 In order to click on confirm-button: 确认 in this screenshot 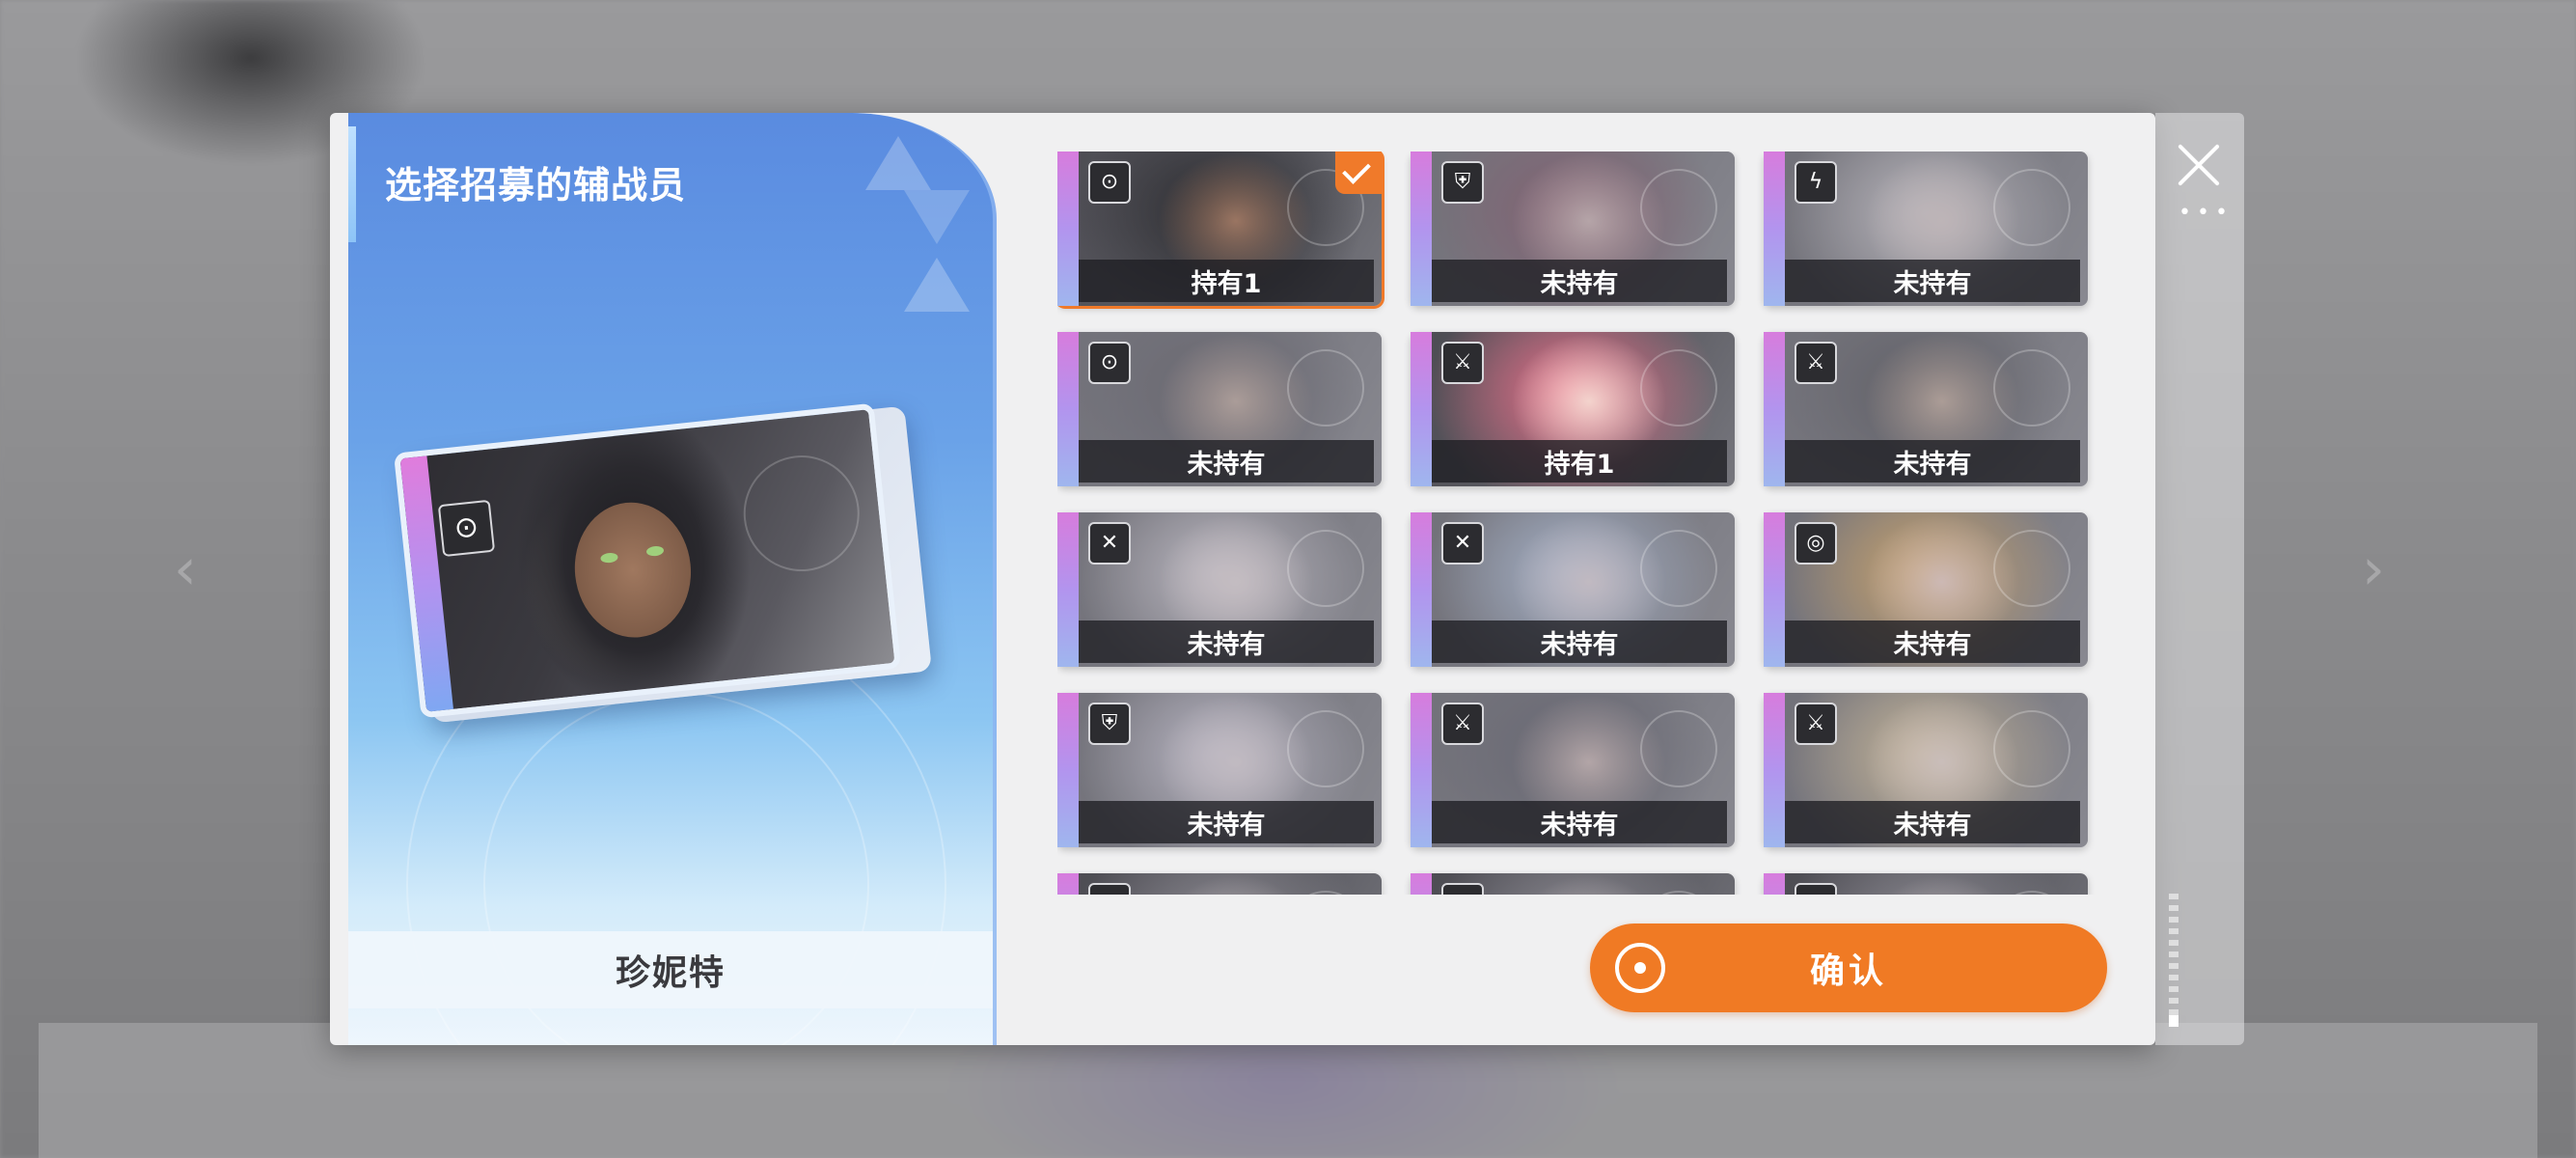, I will do `click(1849, 968)`.